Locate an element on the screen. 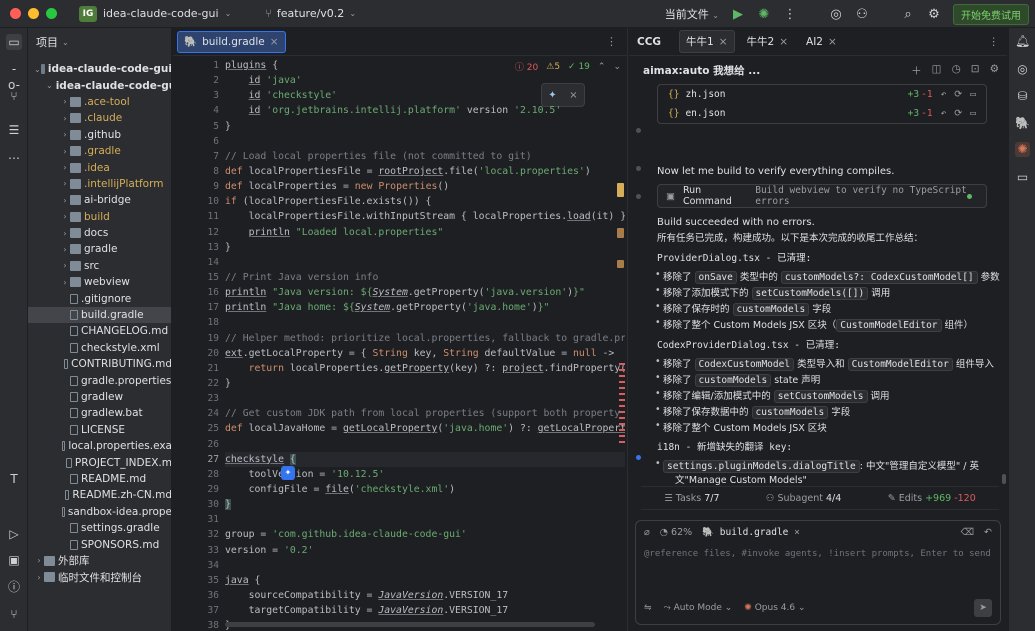  claude-sparkle-icon: ✺ is located at coordinates (1022, 149).